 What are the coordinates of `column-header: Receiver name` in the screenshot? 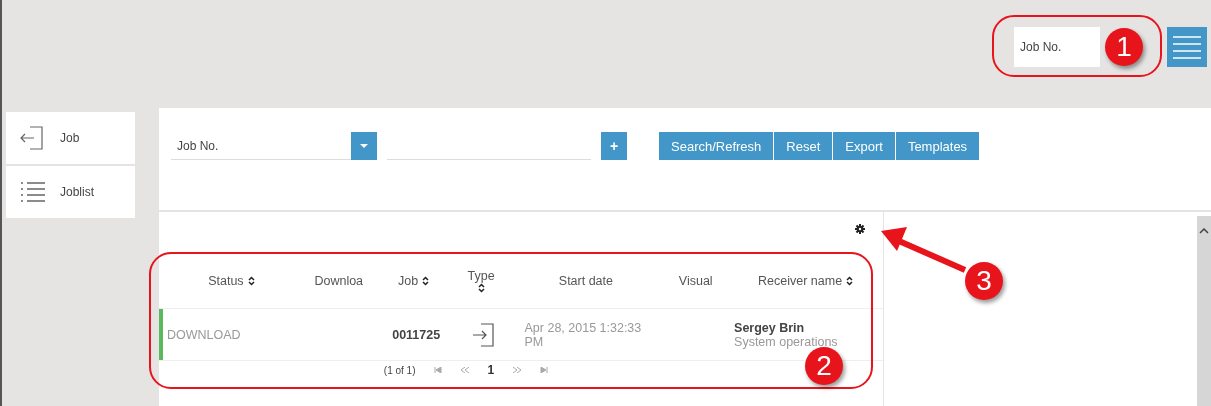 It's located at (800, 281).